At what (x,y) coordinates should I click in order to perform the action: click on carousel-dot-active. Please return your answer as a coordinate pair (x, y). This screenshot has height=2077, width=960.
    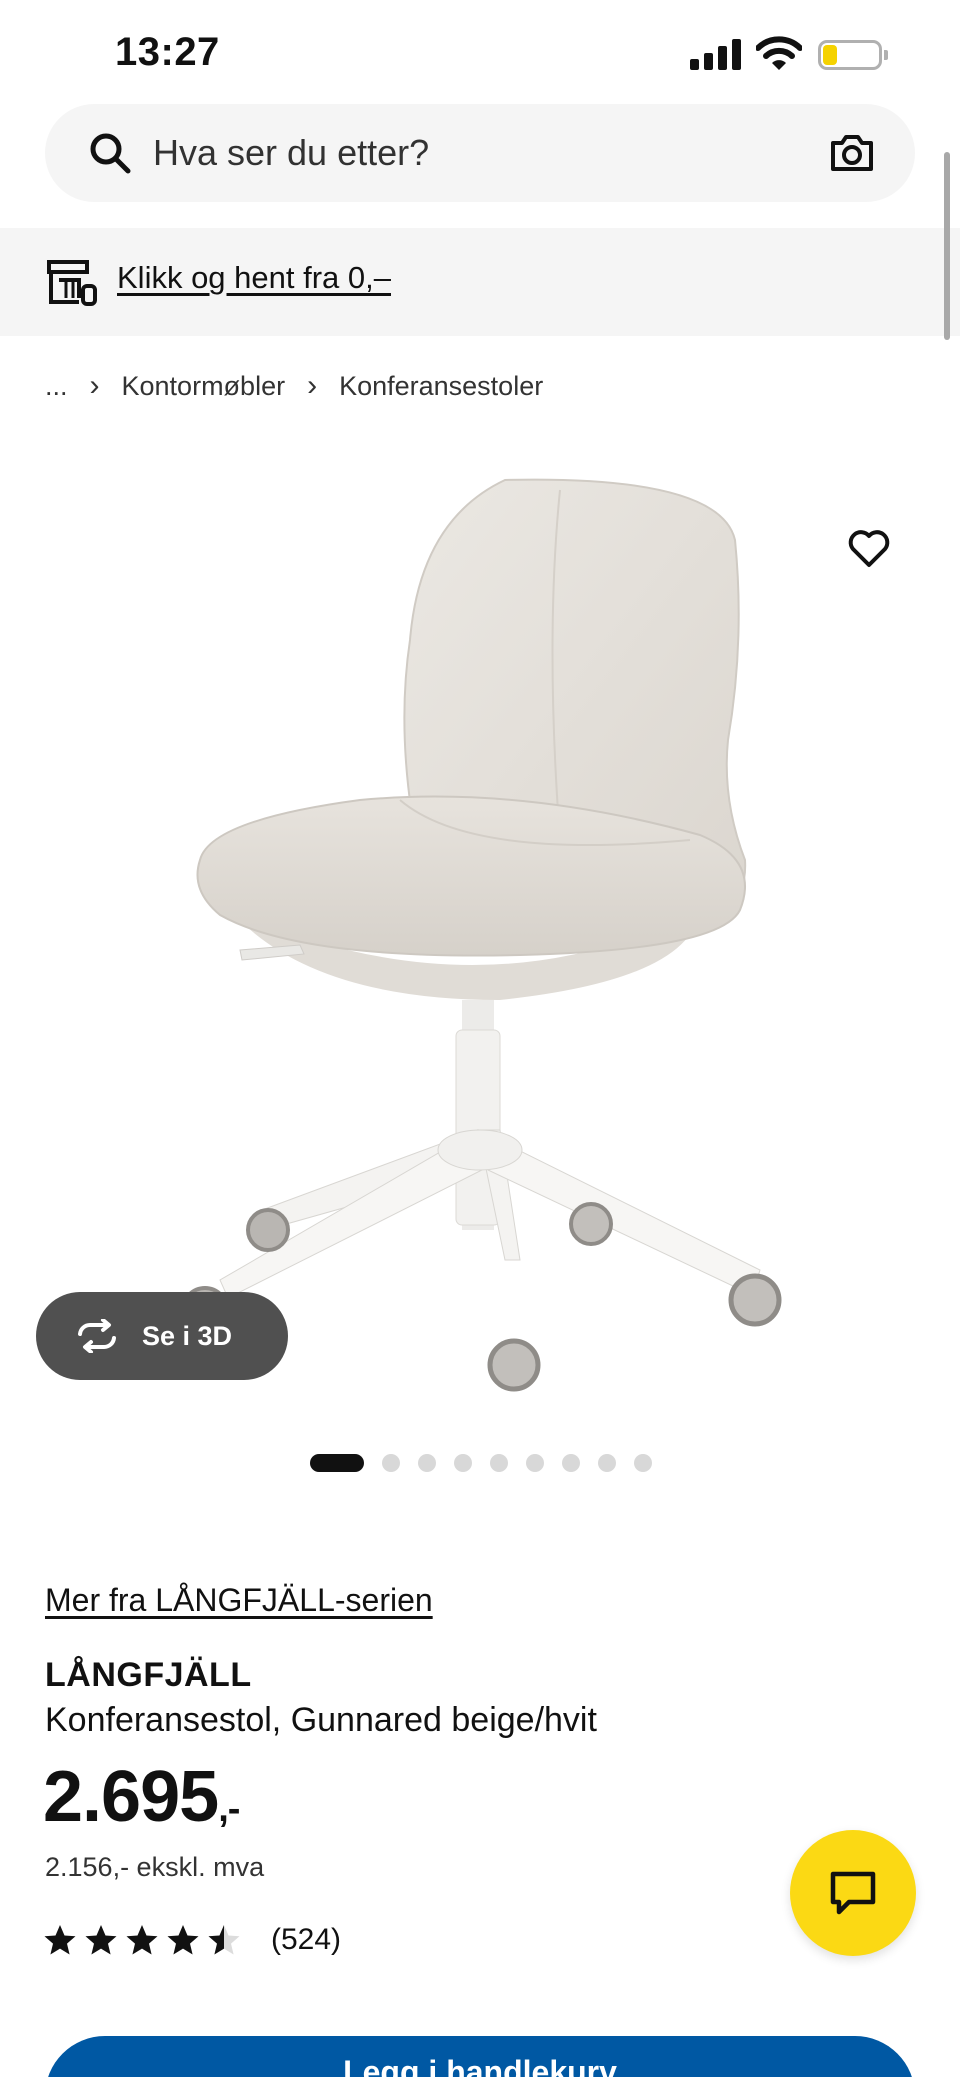
    Looking at the image, I should click on (337, 1463).